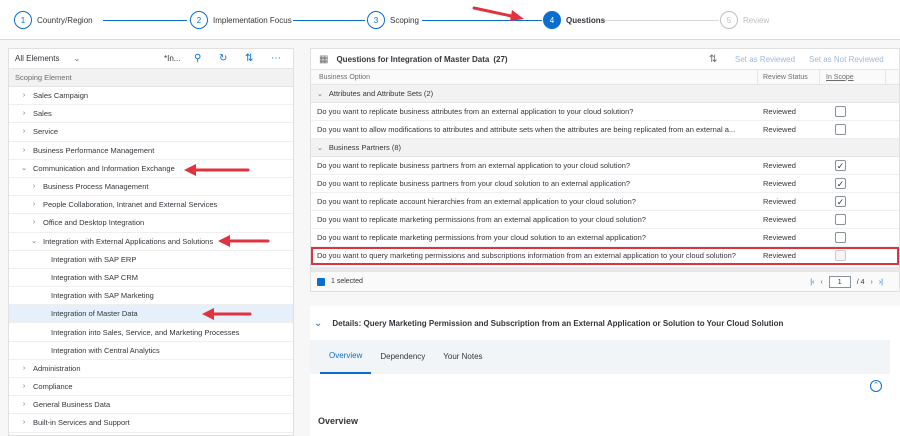 The height and width of the screenshot is (436, 900). What do you see at coordinates (23, 20) in the screenshot?
I see `step-number: 1` at bounding box center [23, 20].